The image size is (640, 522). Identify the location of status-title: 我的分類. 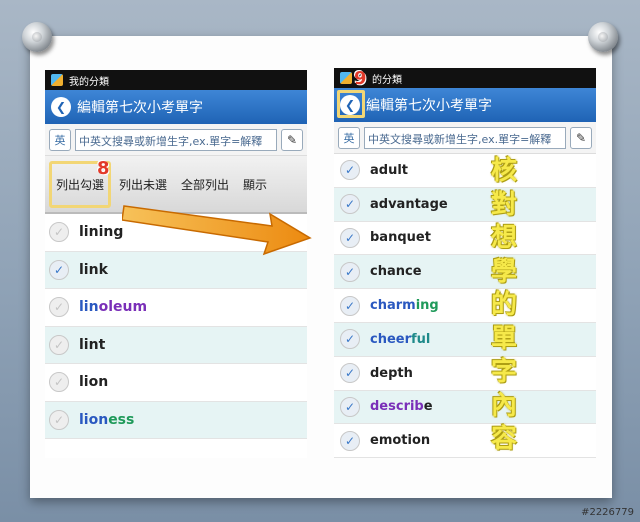
(89, 82).